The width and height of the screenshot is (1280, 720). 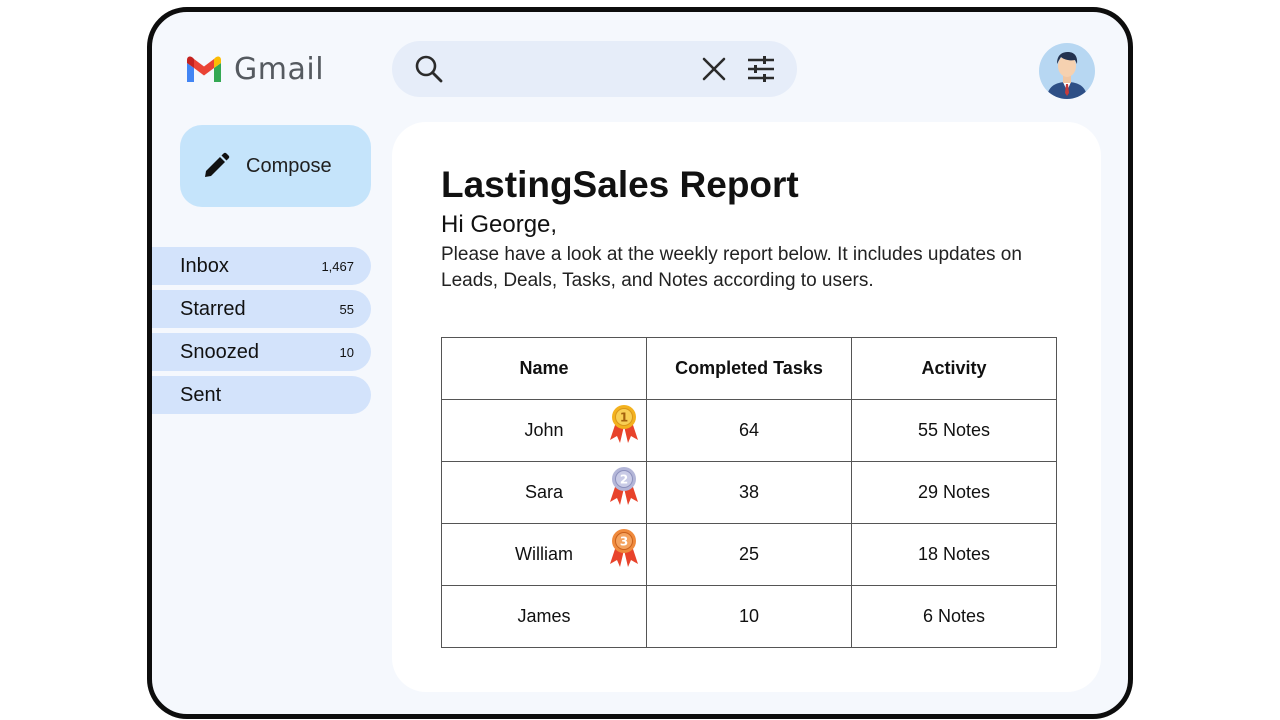 I want to click on silver-medal-icon: 2, so click(x=624, y=486).